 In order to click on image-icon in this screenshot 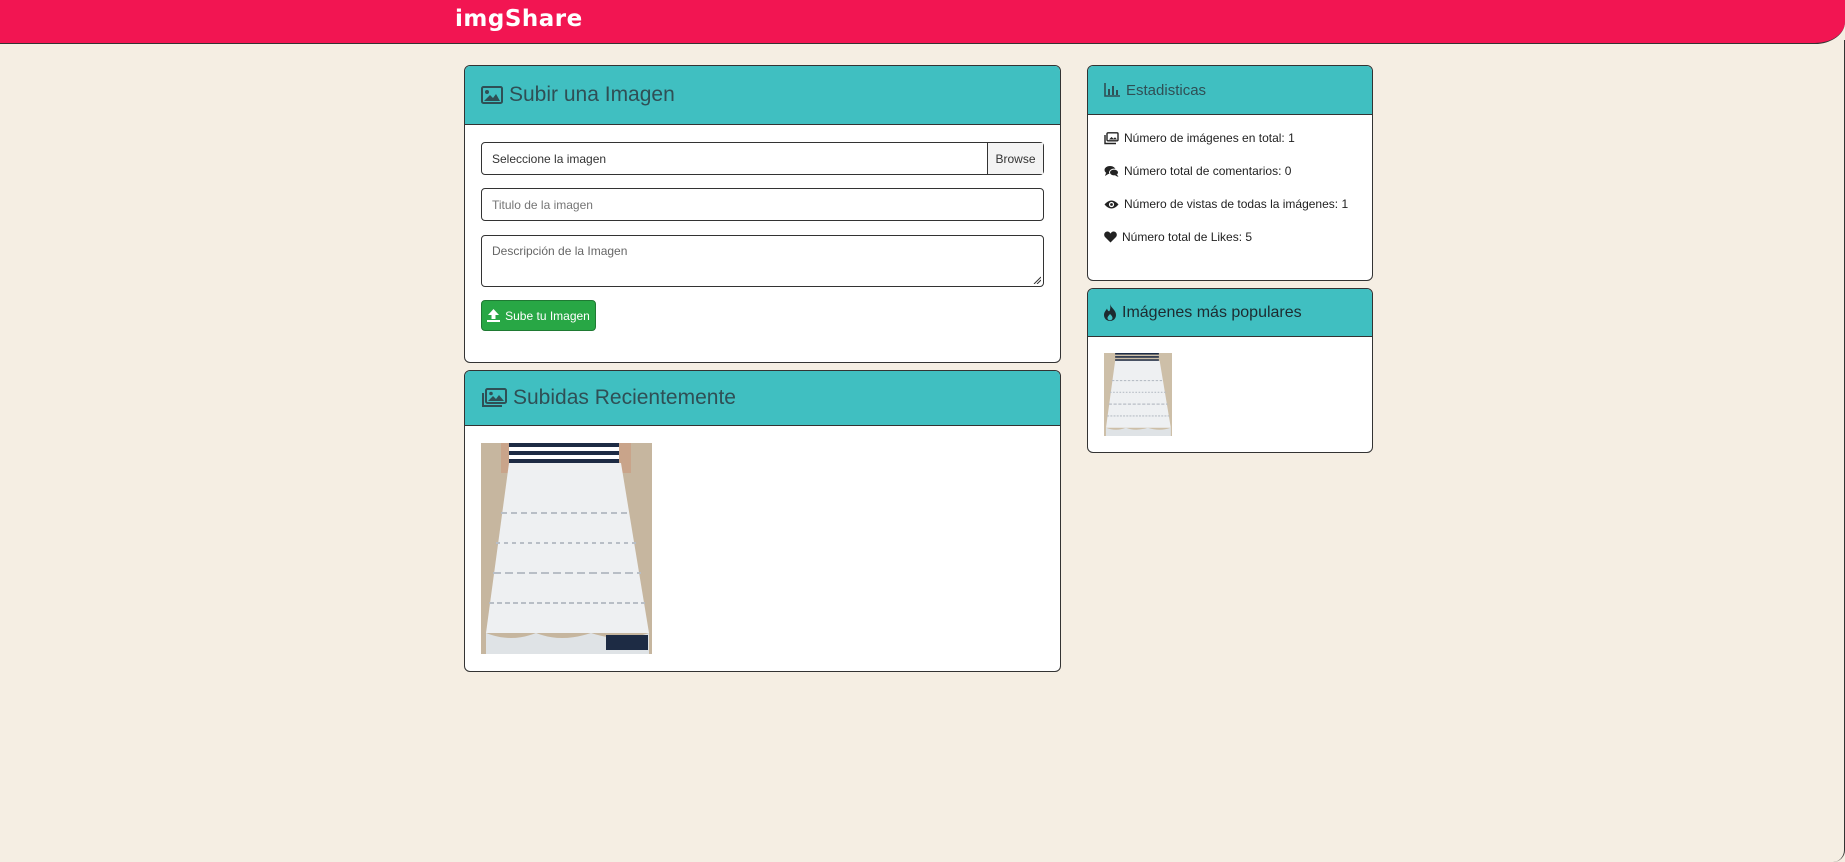, I will do `click(492, 95)`.